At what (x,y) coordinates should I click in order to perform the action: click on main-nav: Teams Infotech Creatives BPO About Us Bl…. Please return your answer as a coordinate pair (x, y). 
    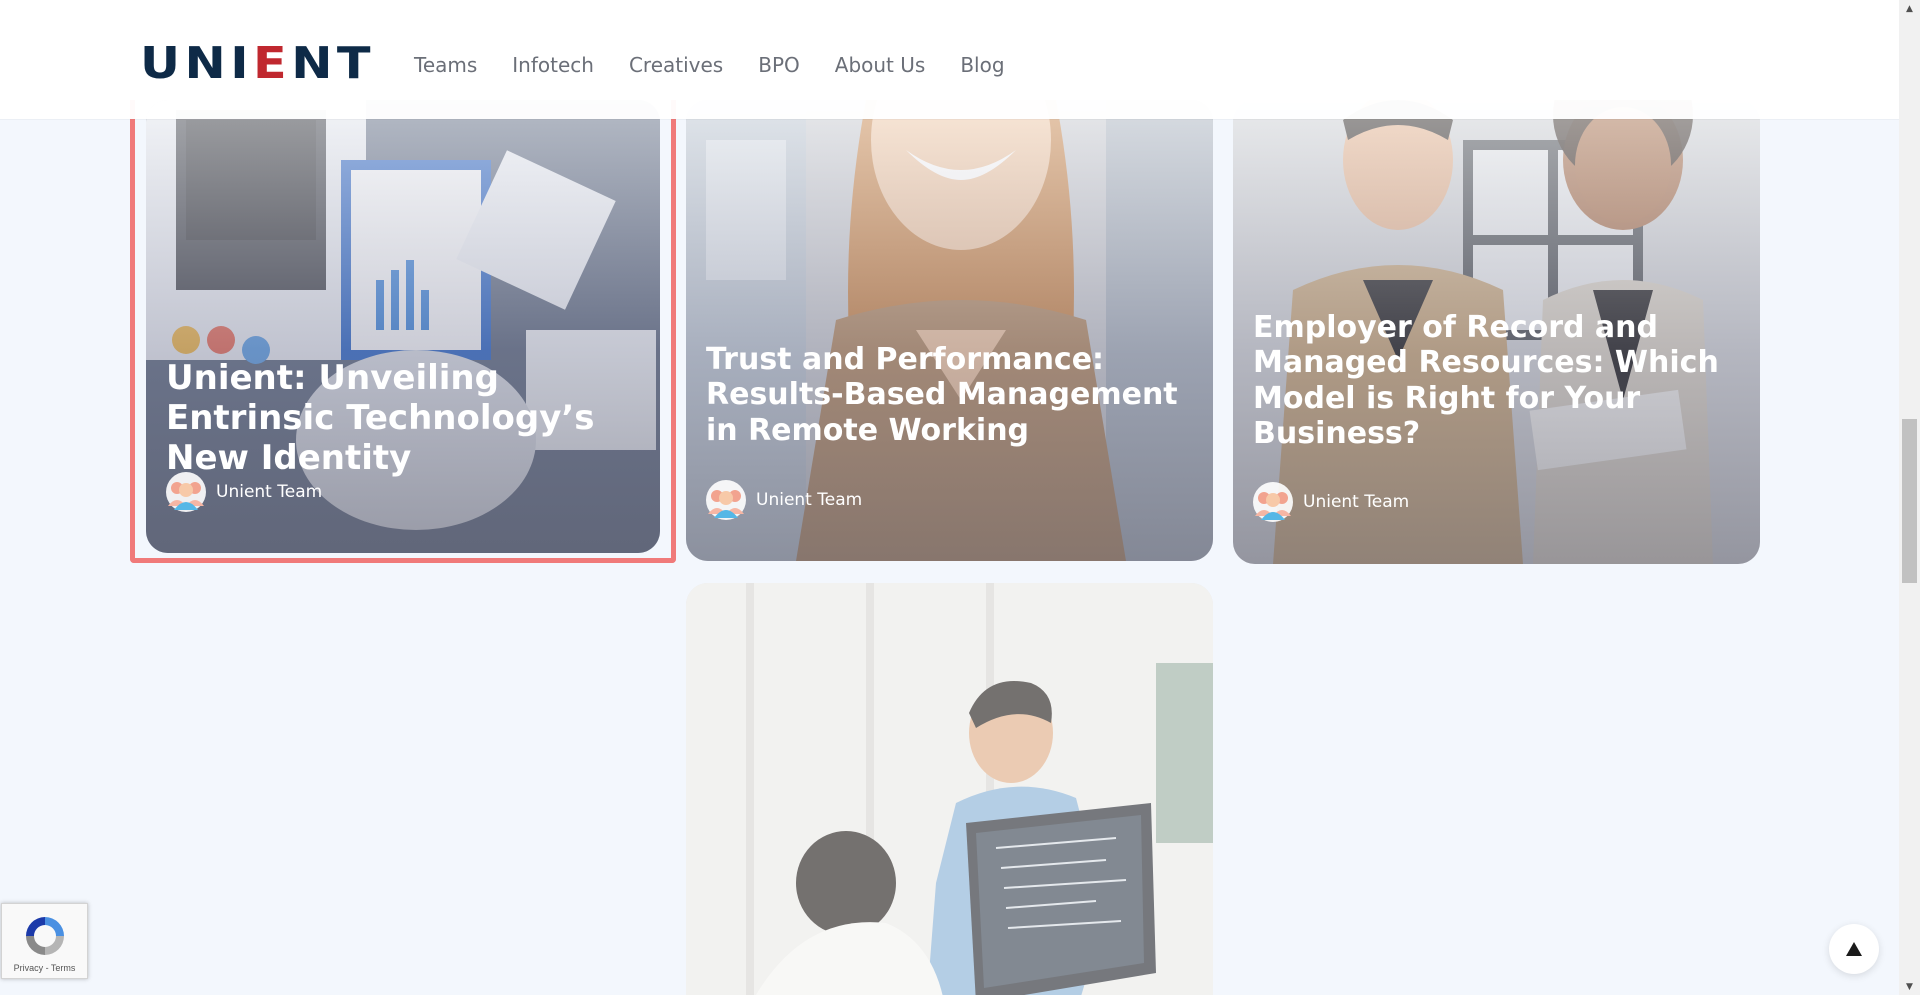
    Looking at the image, I should click on (727, 65).